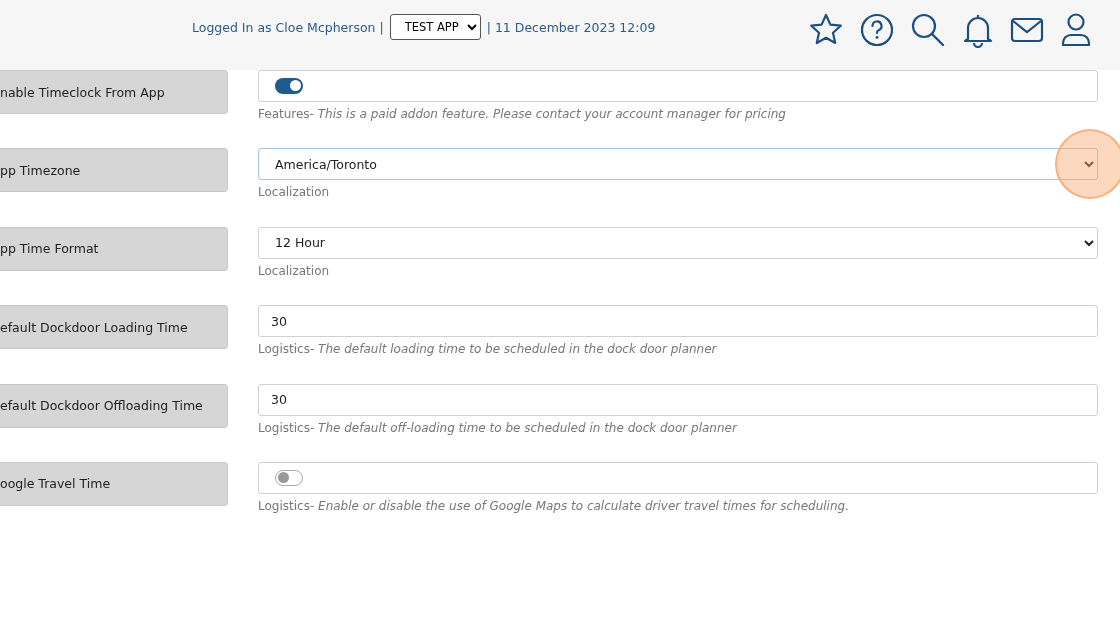  Describe the element at coordinates (114, 170) in the screenshot. I see `setting-label: pp Timezone` at that location.